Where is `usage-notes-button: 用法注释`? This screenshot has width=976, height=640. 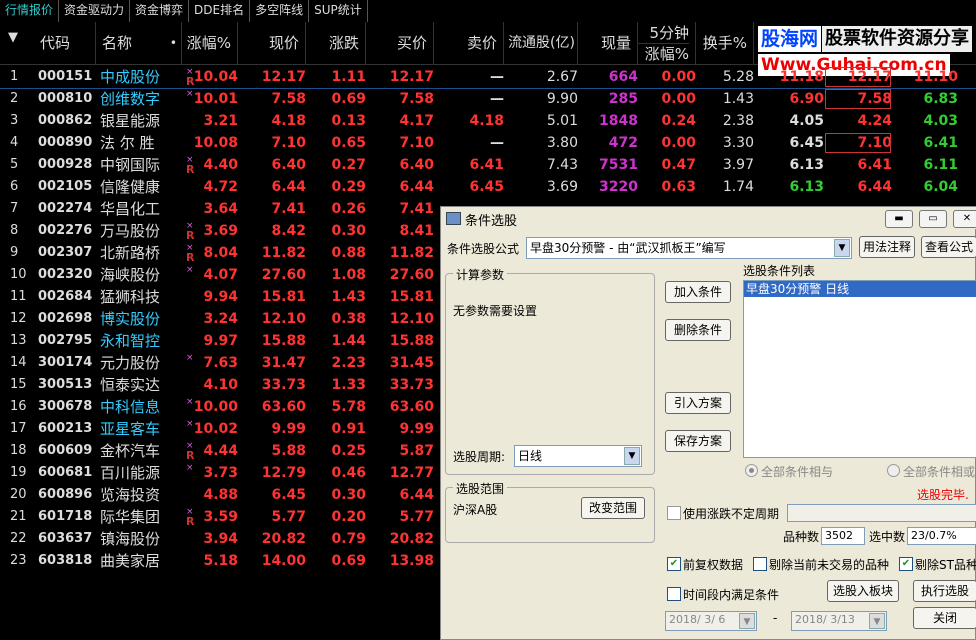
usage-notes-button: 用法注释 is located at coordinates (887, 247).